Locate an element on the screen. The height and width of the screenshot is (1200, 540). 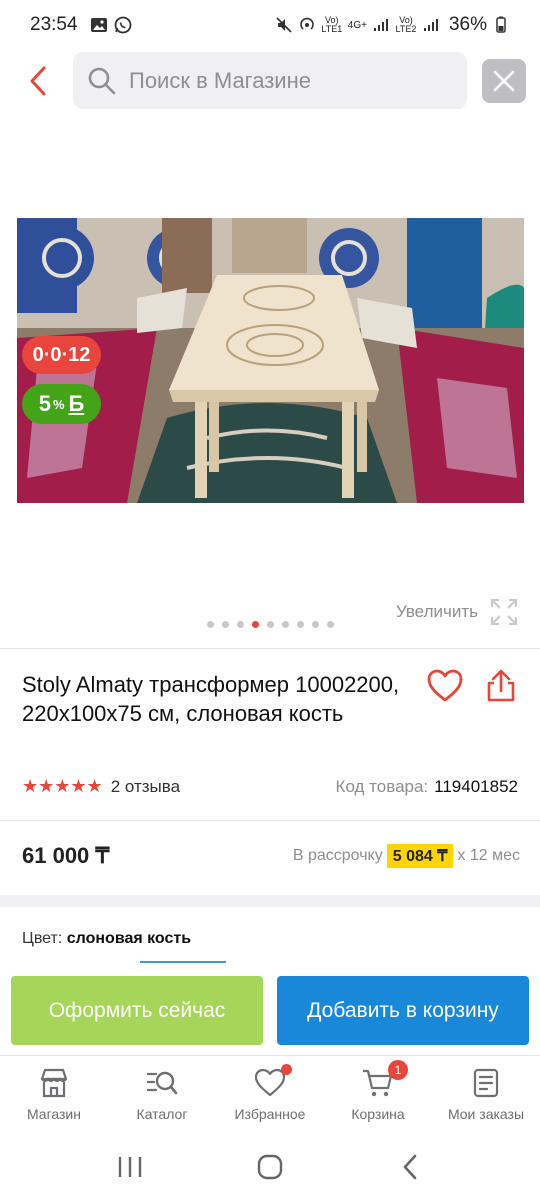
tab-label: Корзина is located at coordinates (378, 1114).